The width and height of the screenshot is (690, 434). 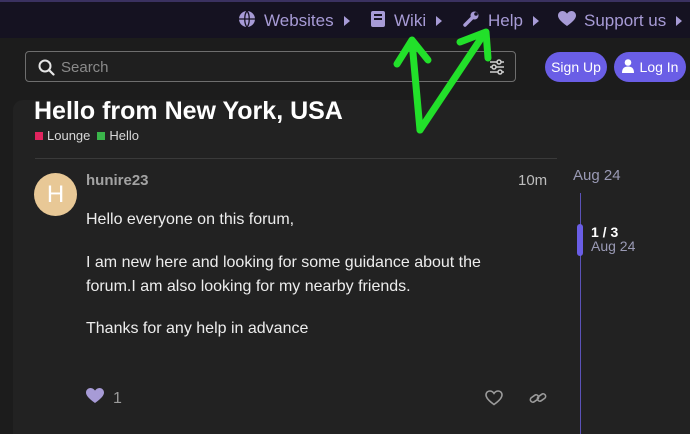 What do you see at coordinates (190, 219) in the screenshot?
I see `post-paragraph: Hello everyone on this forum,` at bounding box center [190, 219].